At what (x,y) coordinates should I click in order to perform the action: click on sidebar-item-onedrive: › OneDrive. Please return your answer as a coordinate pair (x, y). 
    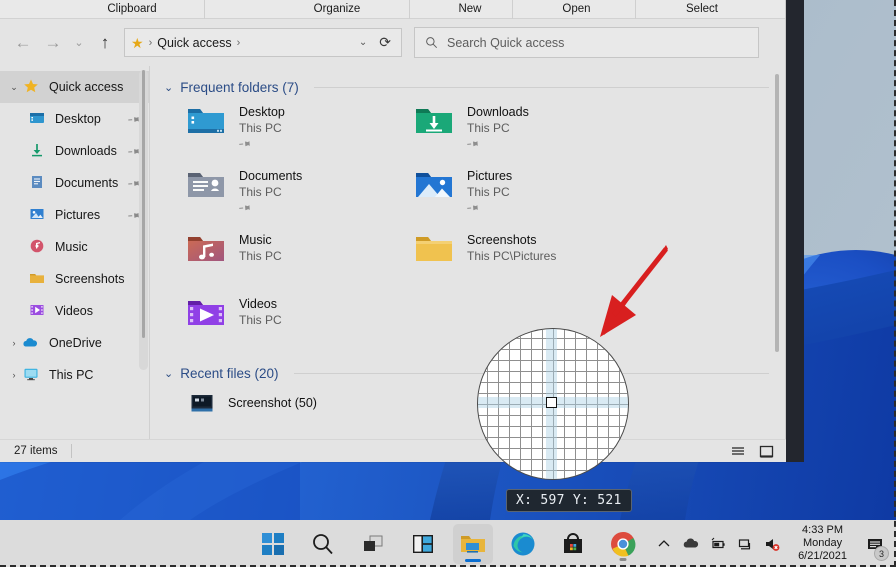
    Looking at the image, I should click on (75, 343).